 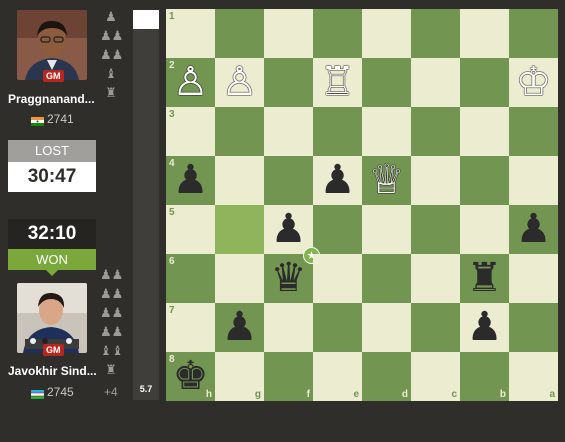 I want to click on rank-label: 7, so click(x=172, y=310).